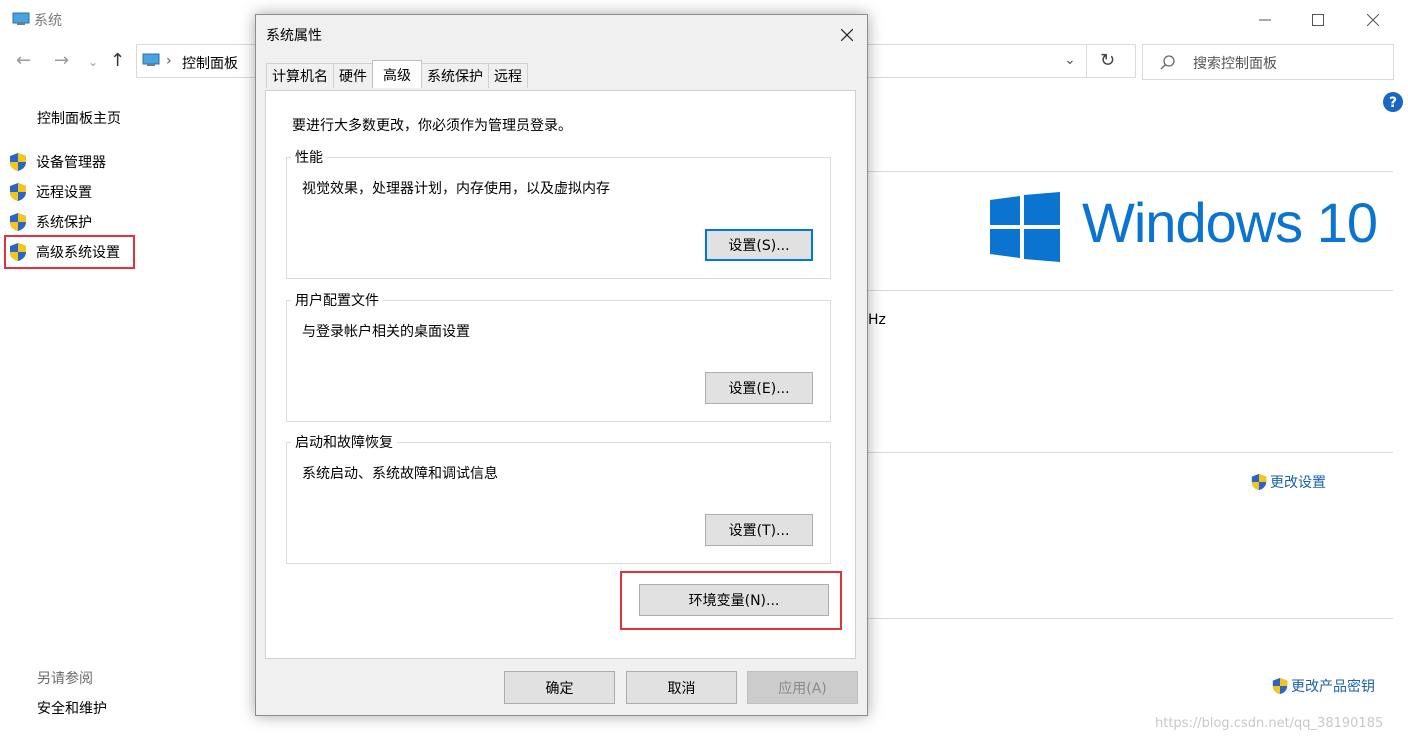 This screenshot has height=742, width=1408. I want to click on user-profiles-label: 用户配置文件, so click(337, 300).